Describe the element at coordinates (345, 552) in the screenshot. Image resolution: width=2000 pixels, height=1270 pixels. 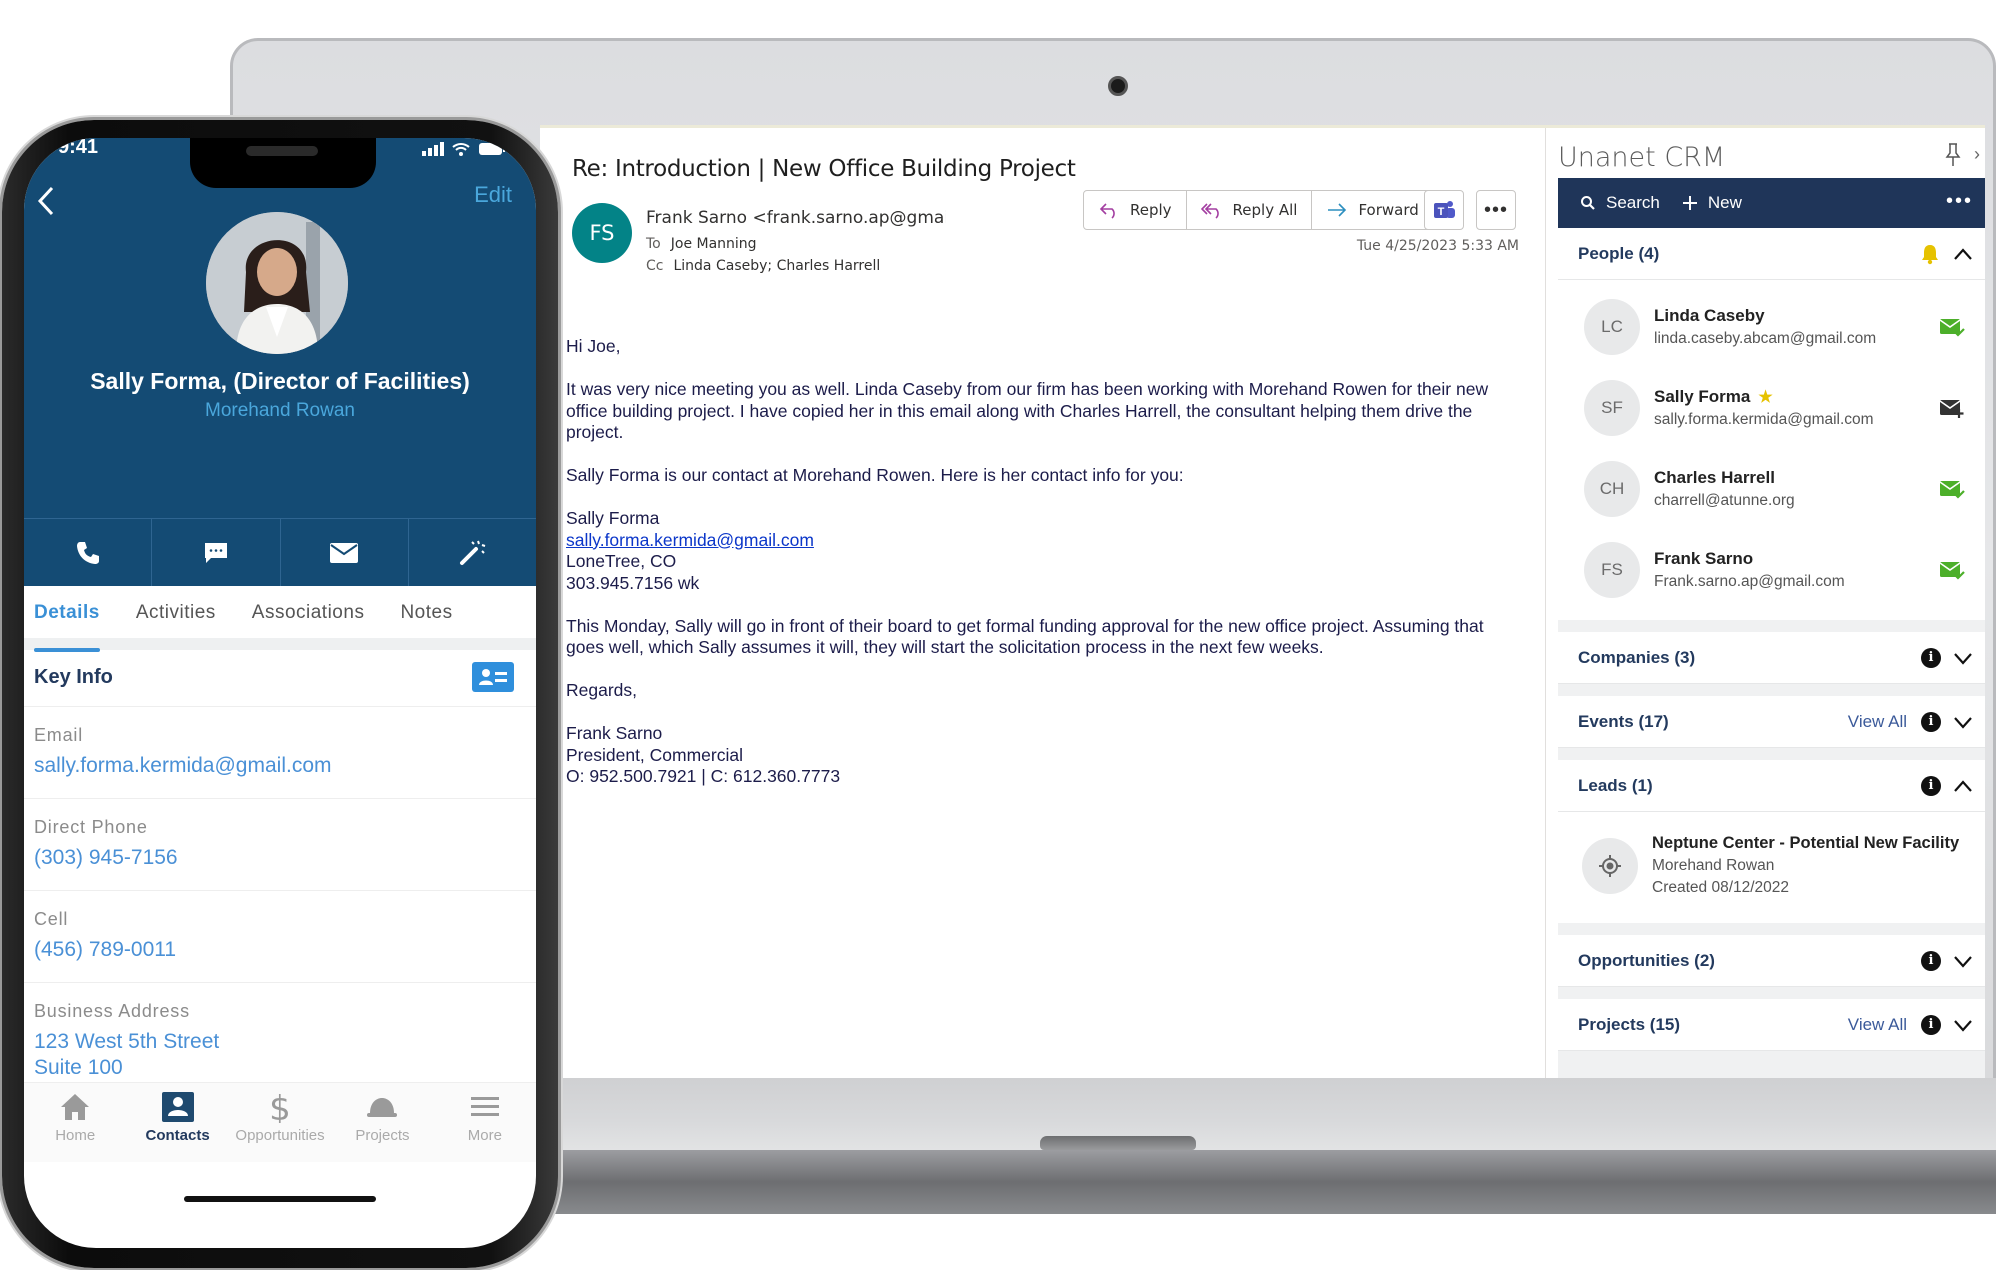
I see `email-button` at that location.